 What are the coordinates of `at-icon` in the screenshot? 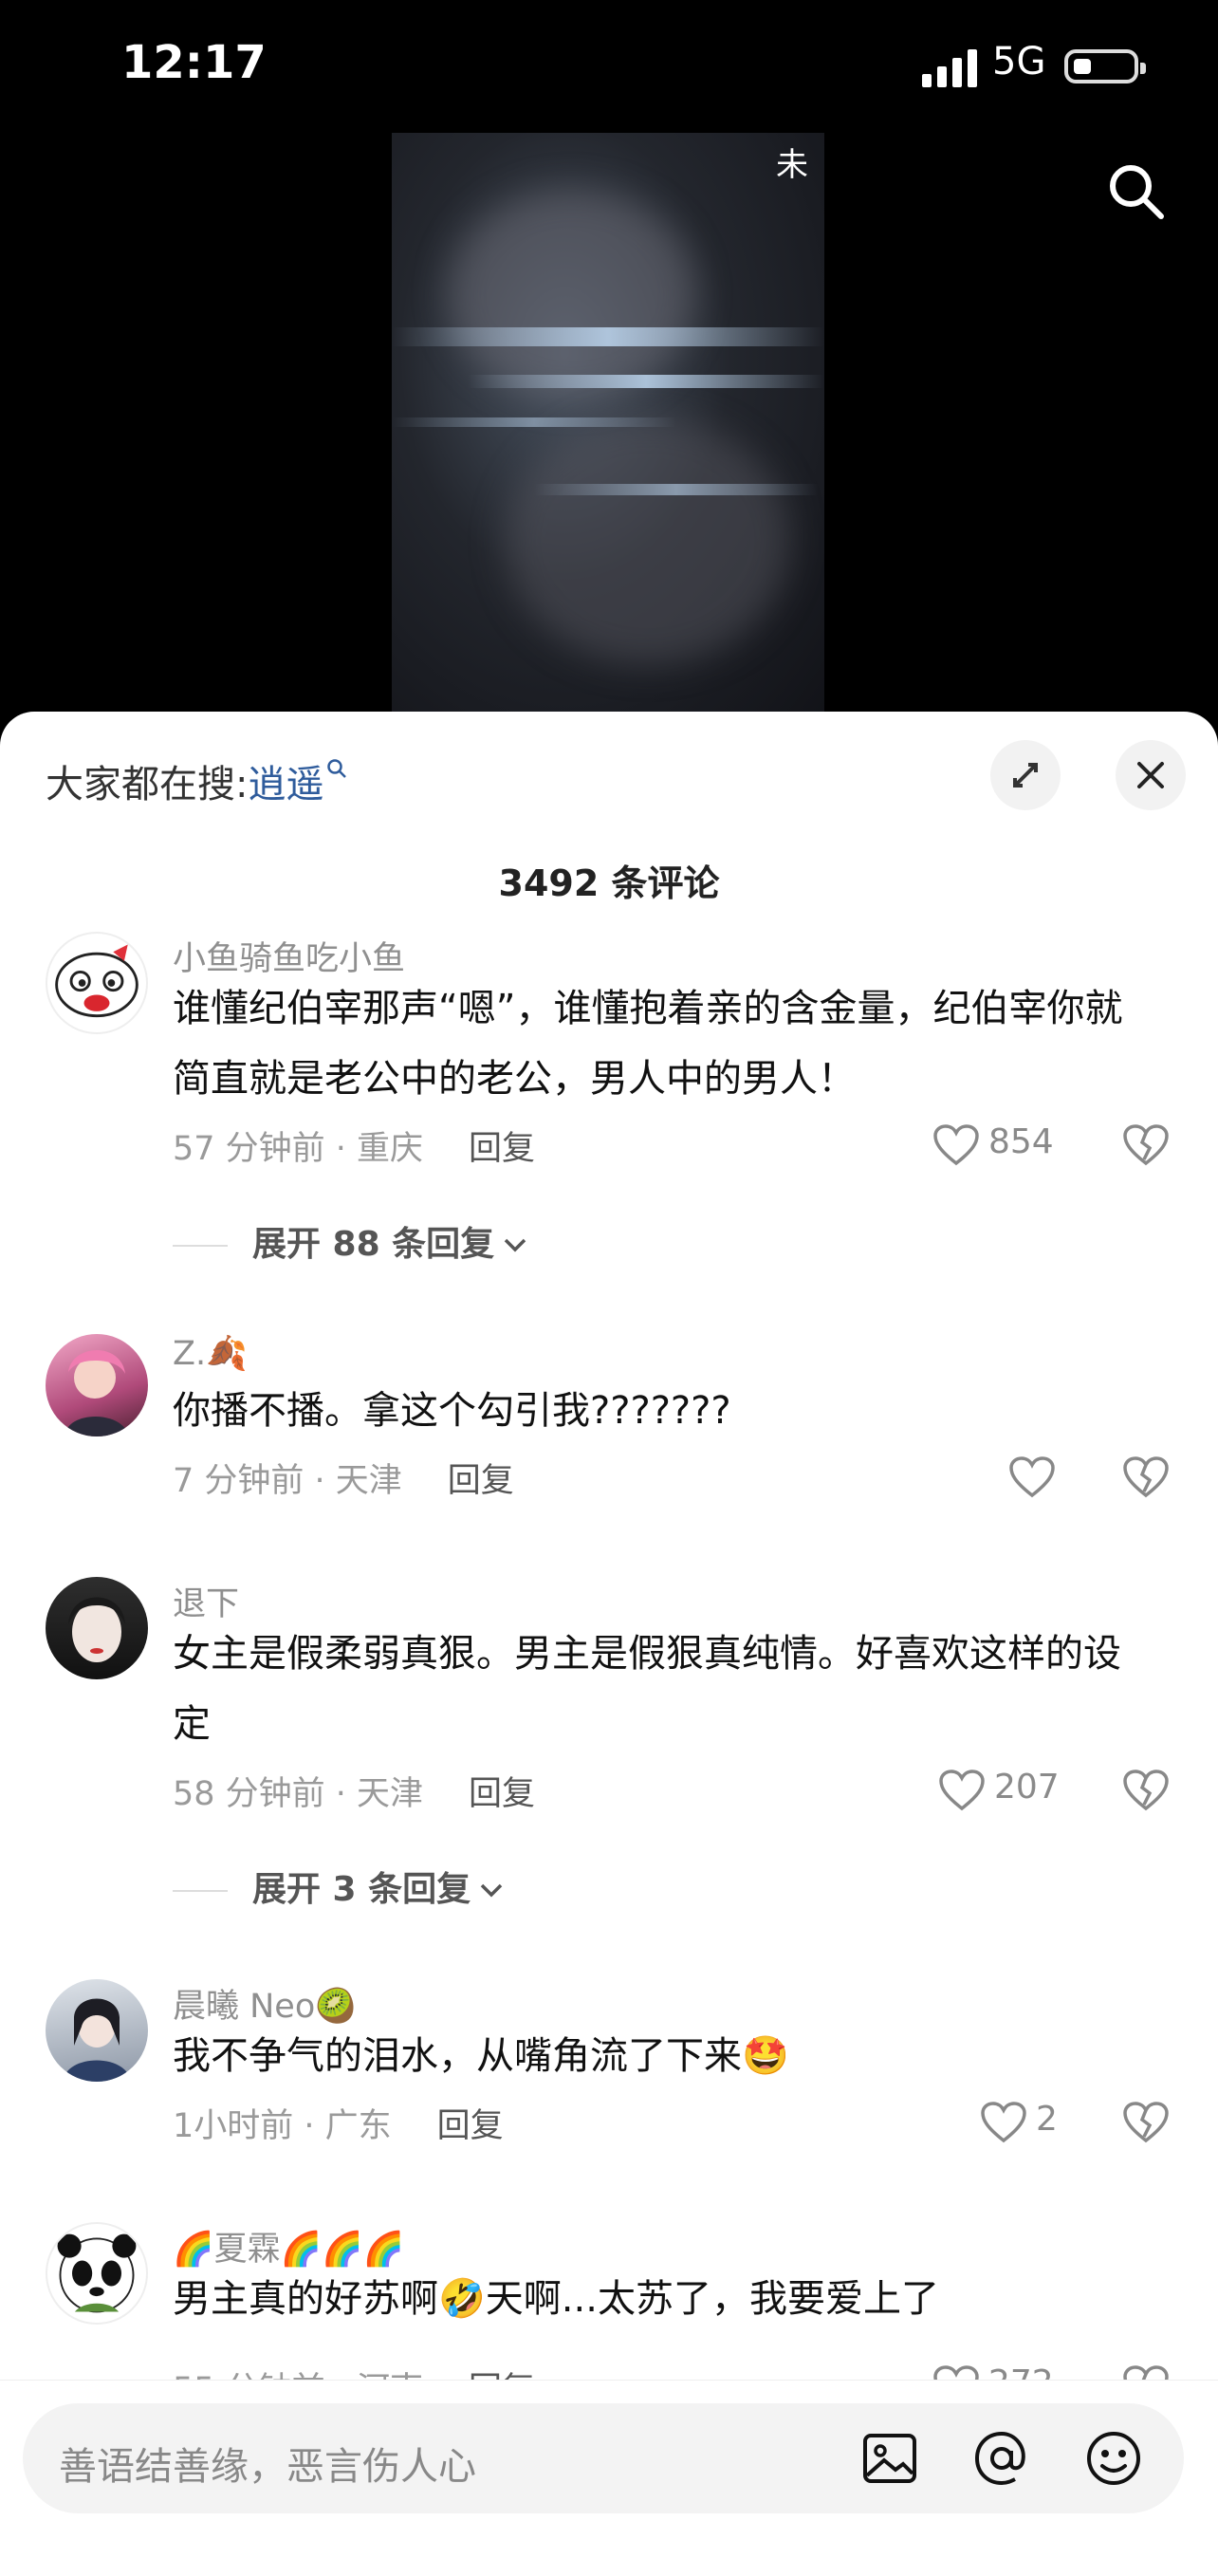 It's located at (1002, 2458).